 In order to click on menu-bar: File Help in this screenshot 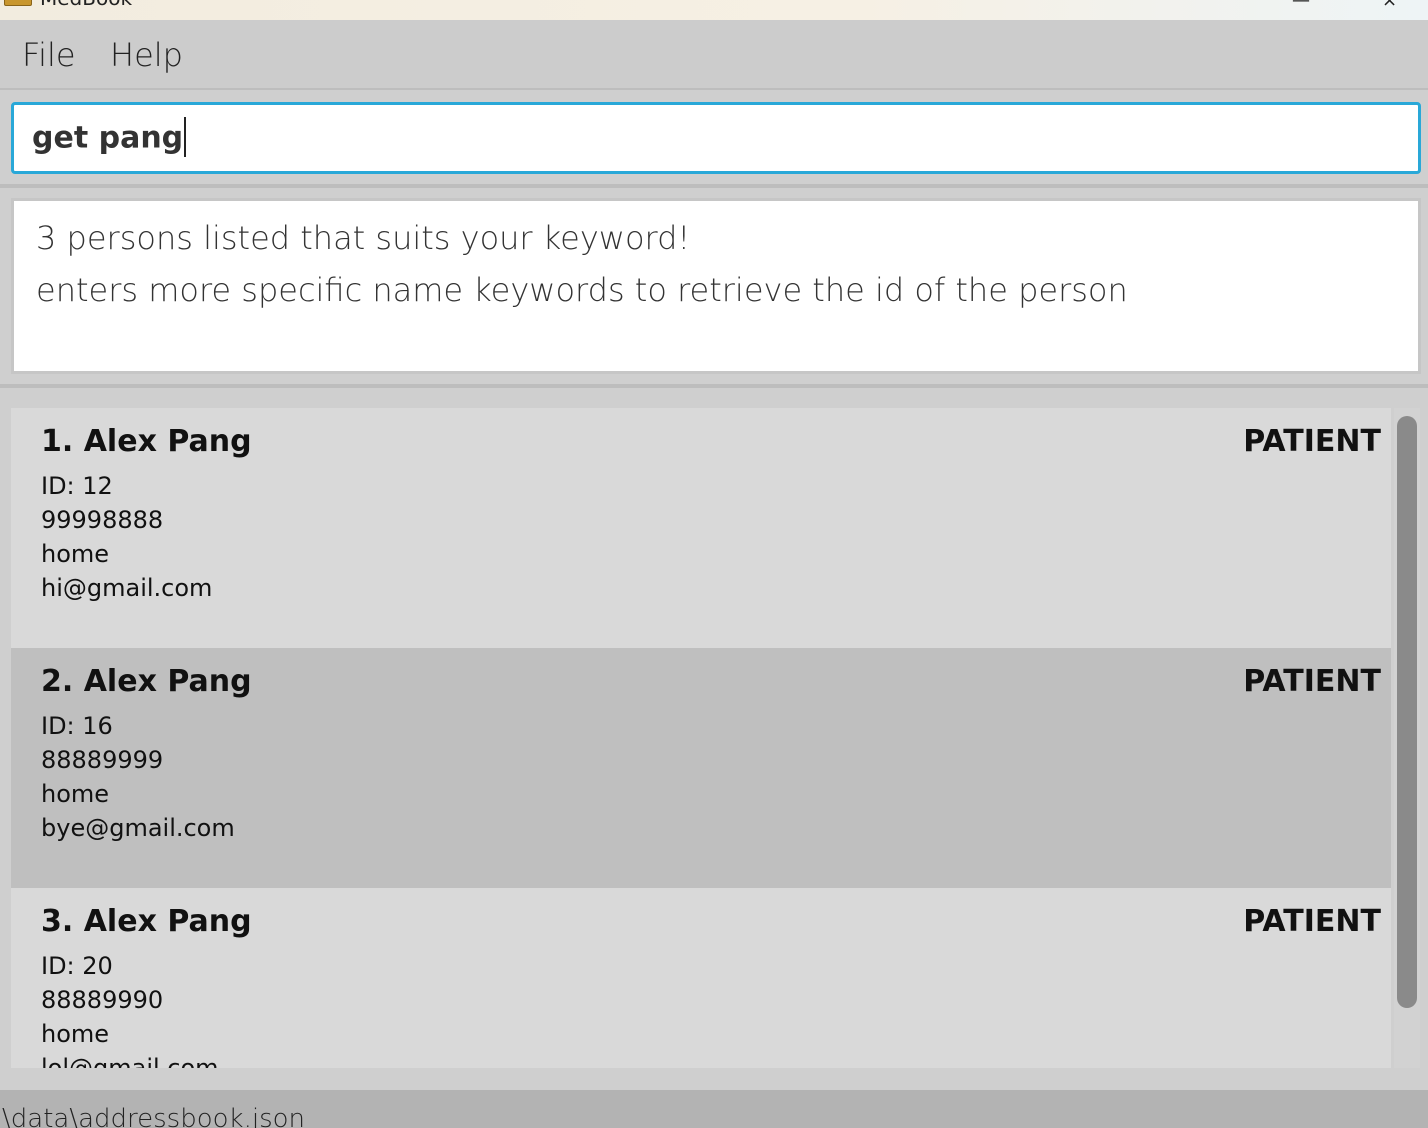, I will do `click(714, 55)`.